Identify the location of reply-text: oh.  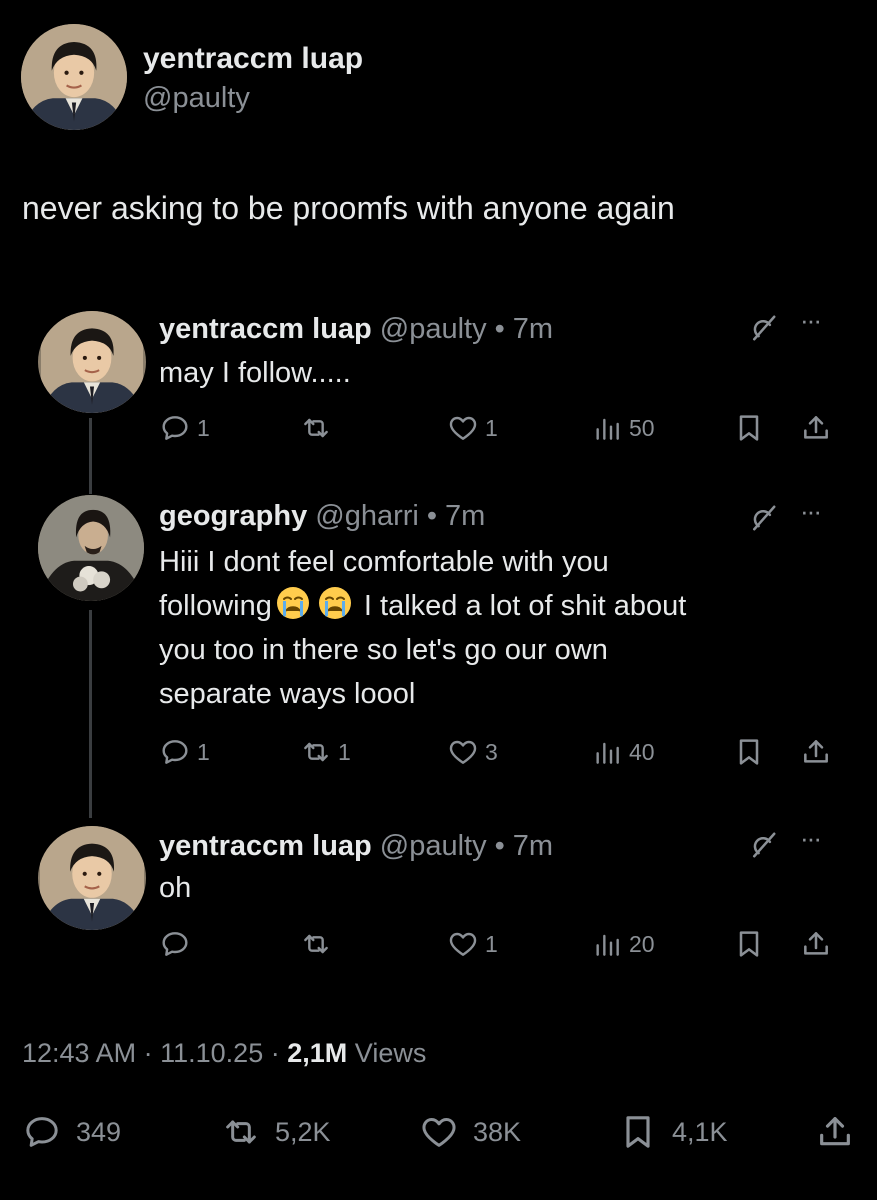
(175, 888).